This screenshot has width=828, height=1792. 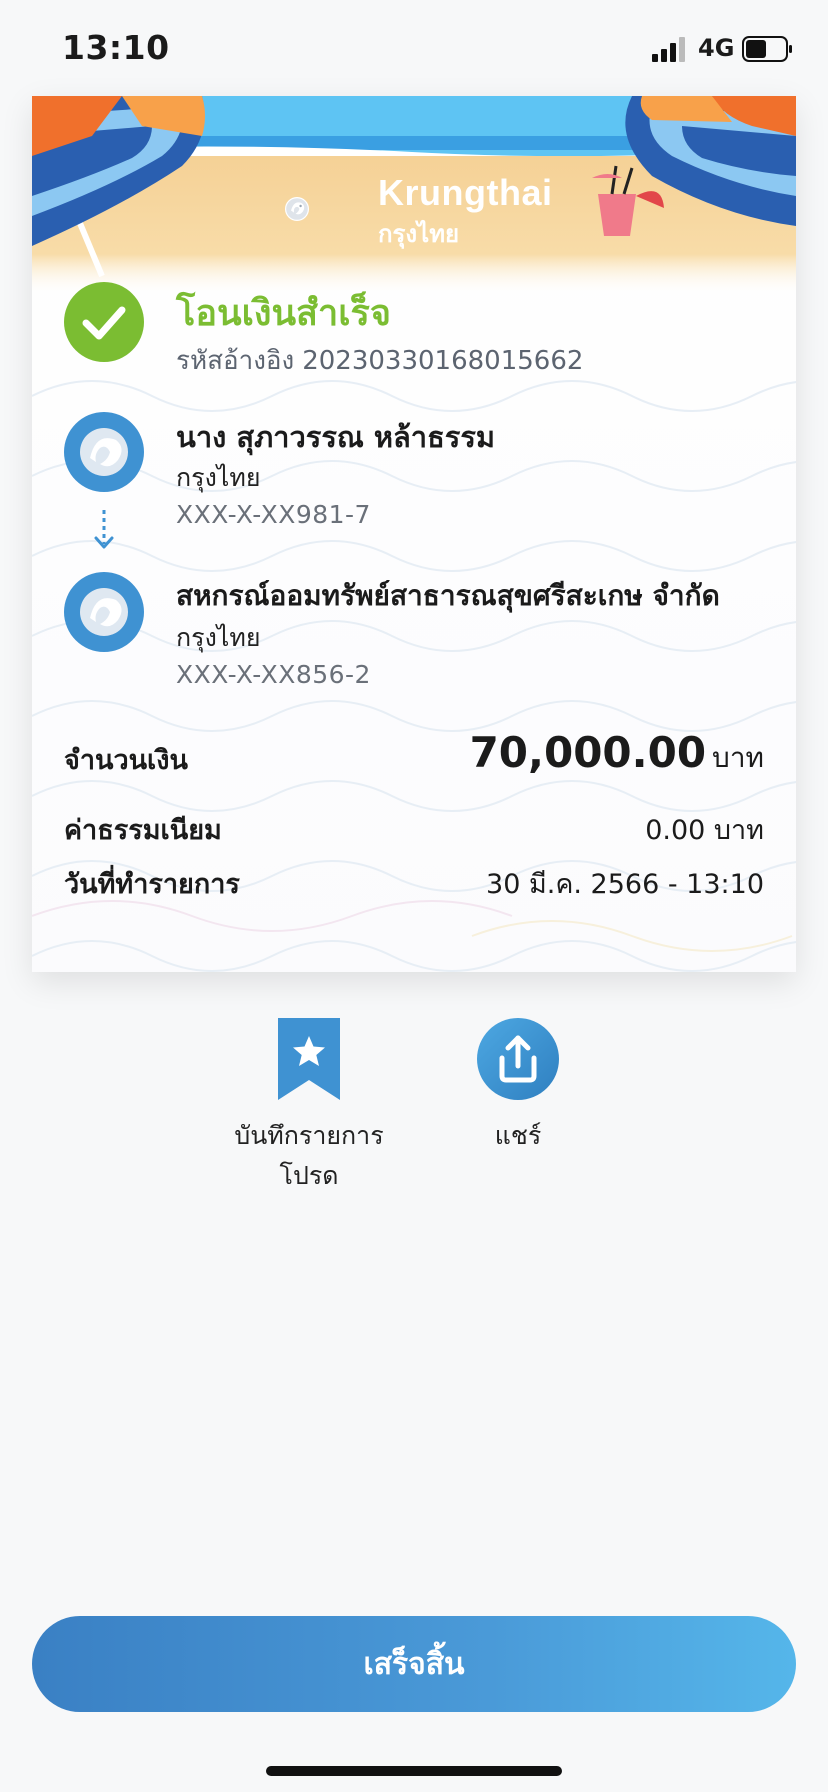 What do you see at coordinates (297, 209) in the screenshot?
I see `krungthai-logo` at bounding box center [297, 209].